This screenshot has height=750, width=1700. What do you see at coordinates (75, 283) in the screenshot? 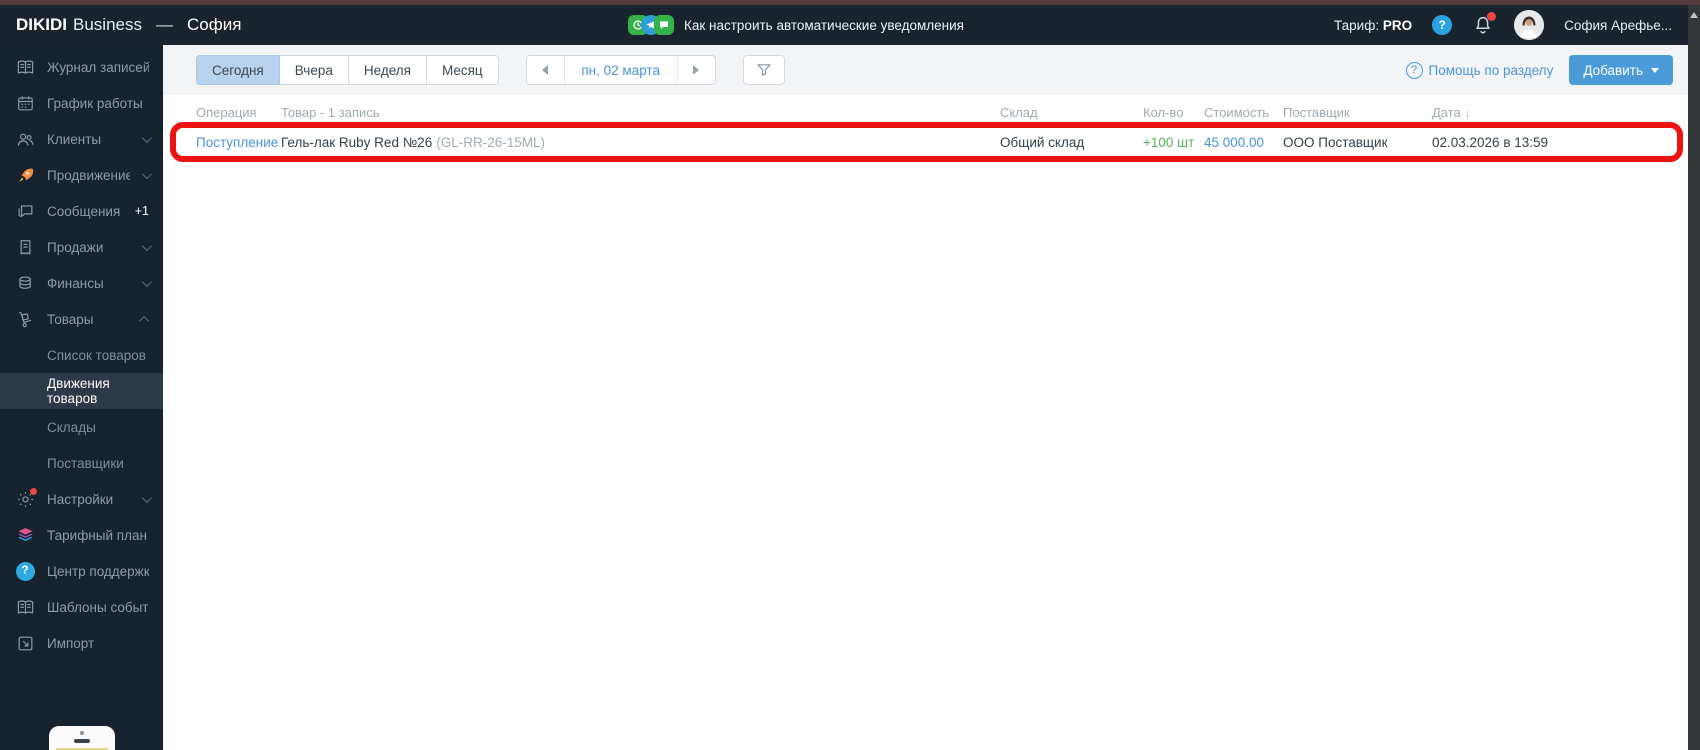
I see `sidebar-item-label: Финансы` at bounding box center [75, 283].